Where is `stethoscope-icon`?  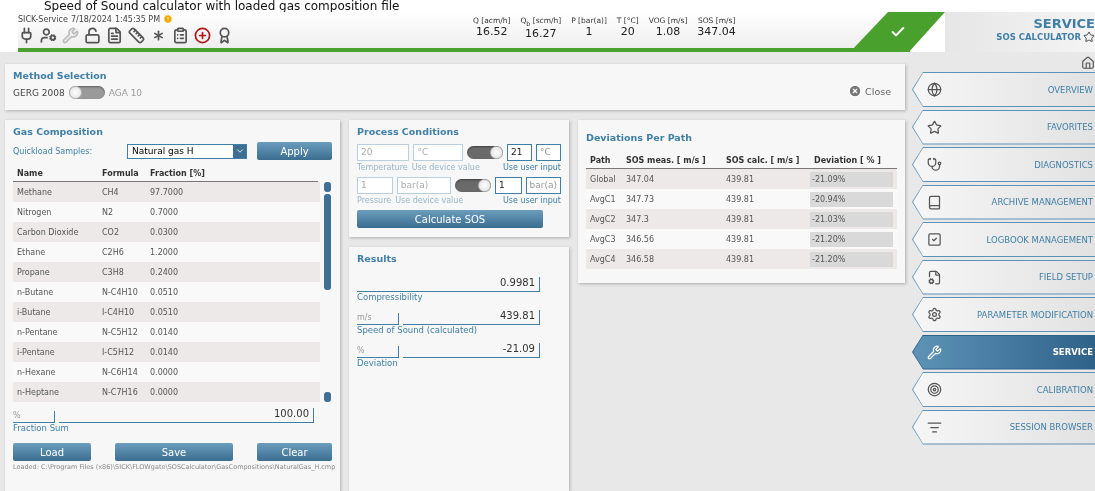 stethoscope-icon is located at coordinates (934, 164).